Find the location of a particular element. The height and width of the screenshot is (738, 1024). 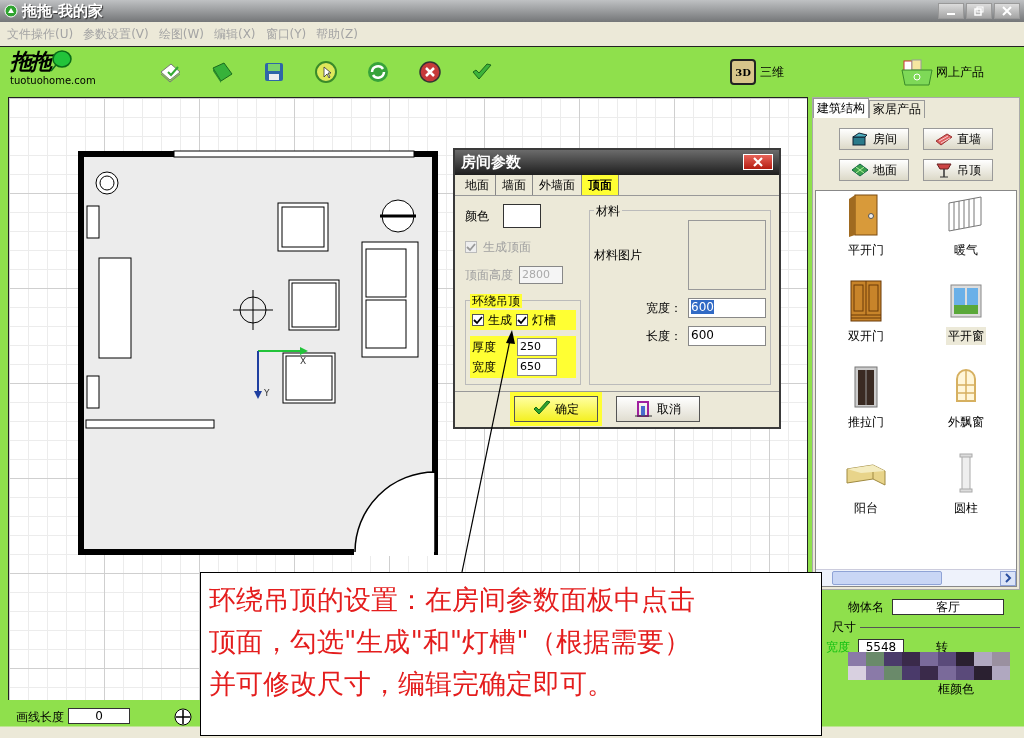

item-label: 平开门 is located at coordinates (866, 250).